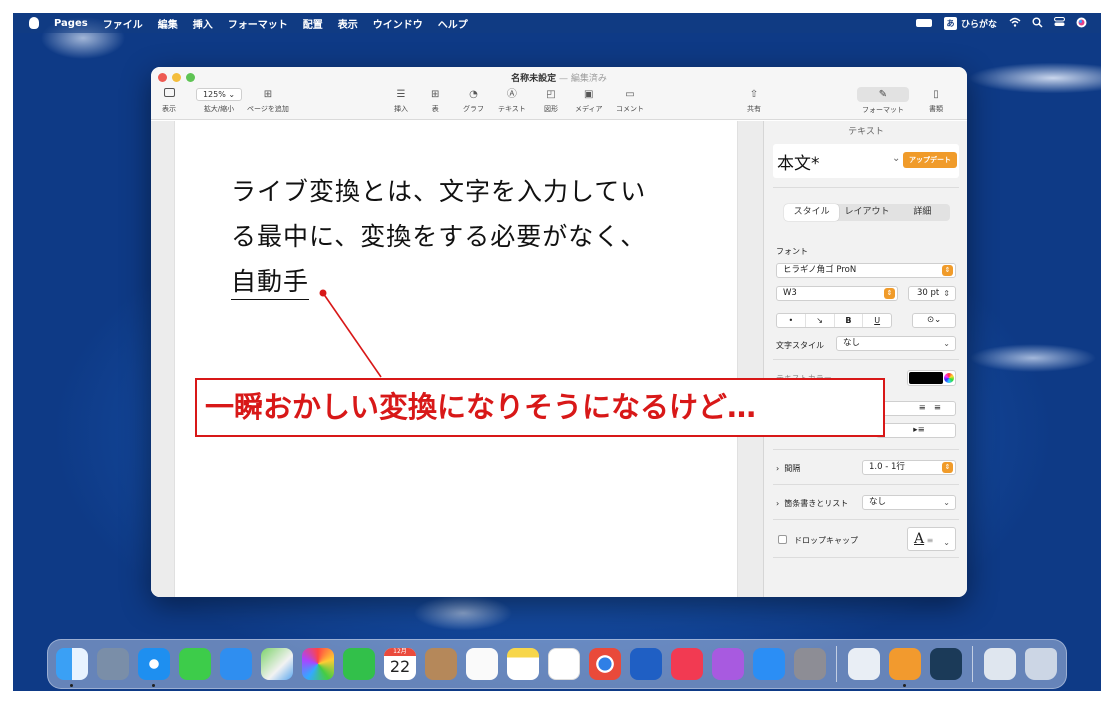 This screenshot has height=701, width=1114. I want to click on sidebar-section-title: テキスト, so click(866, 132).